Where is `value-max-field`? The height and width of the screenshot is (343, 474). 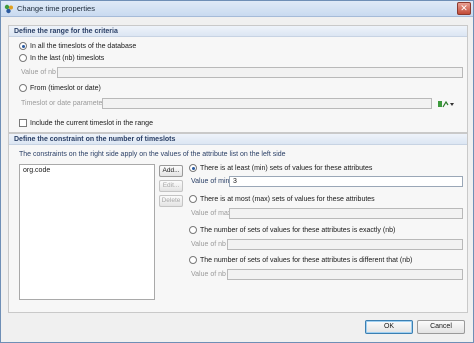
value-max-field is located at coordinates (346, 213).